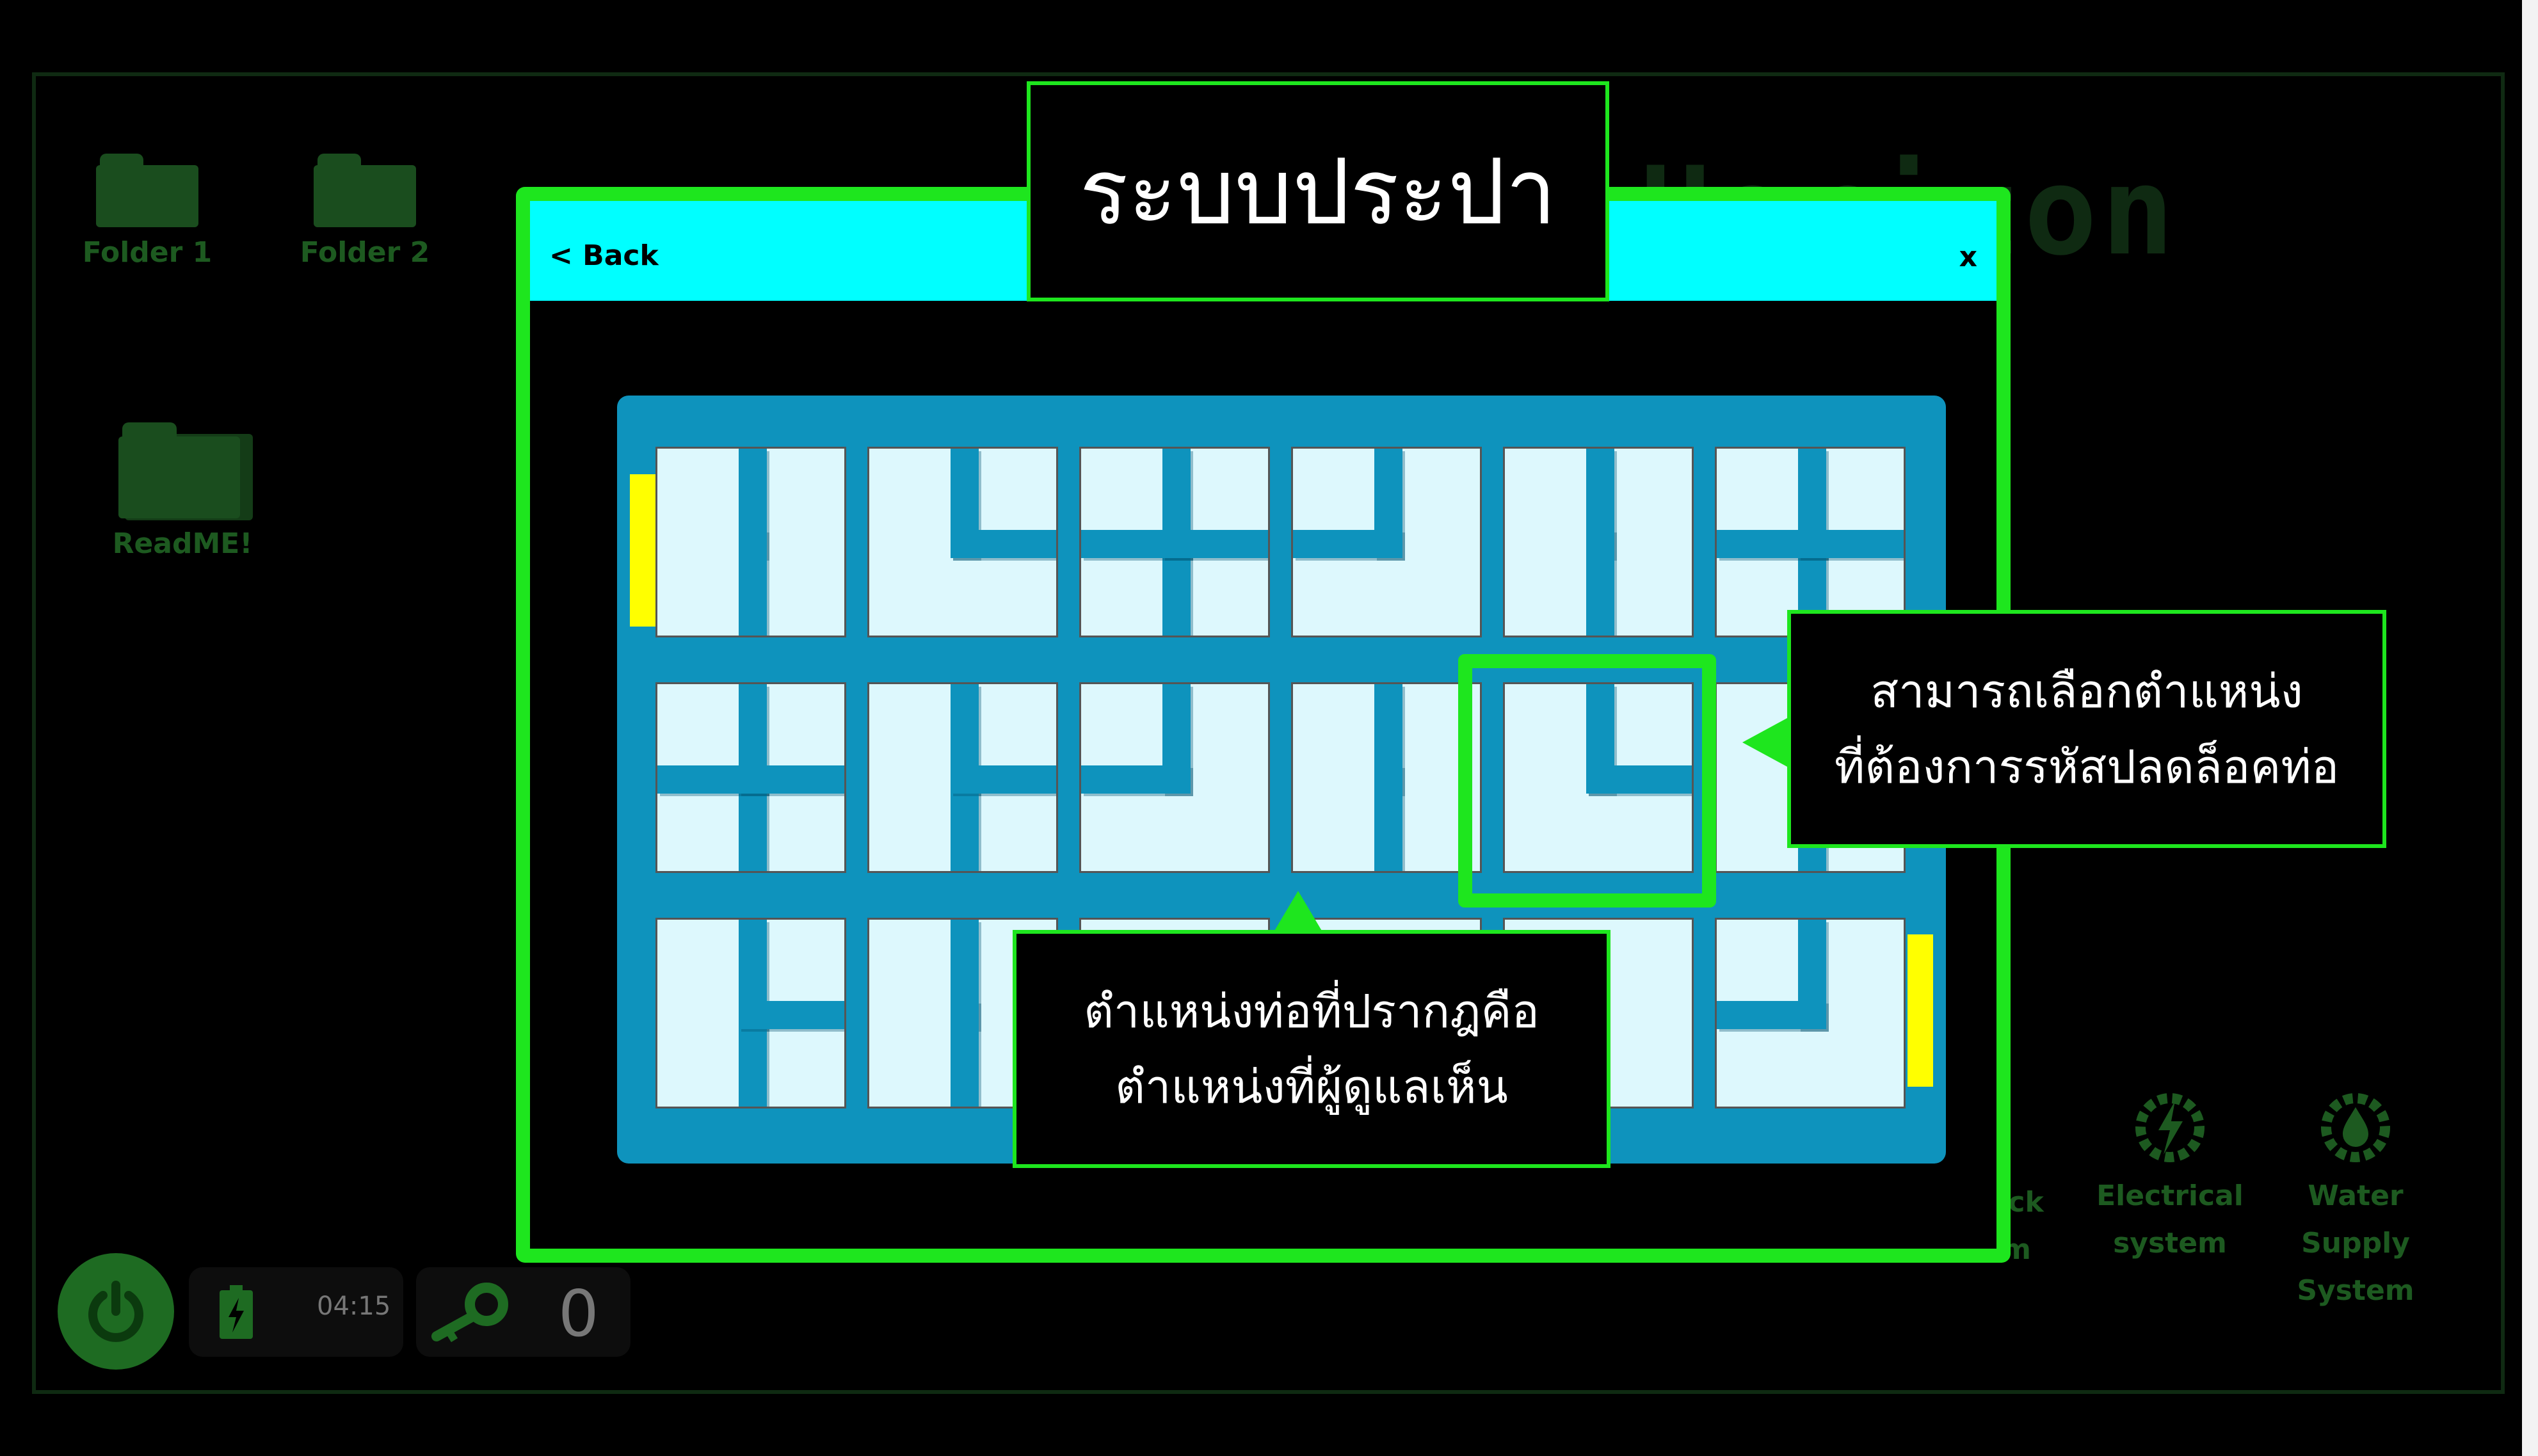 The height and width of the screenshot is (1456, 2538). I want to click on tooltip-line-1: สามารถเลือกตำแหน่ง, so click(2086, 691).